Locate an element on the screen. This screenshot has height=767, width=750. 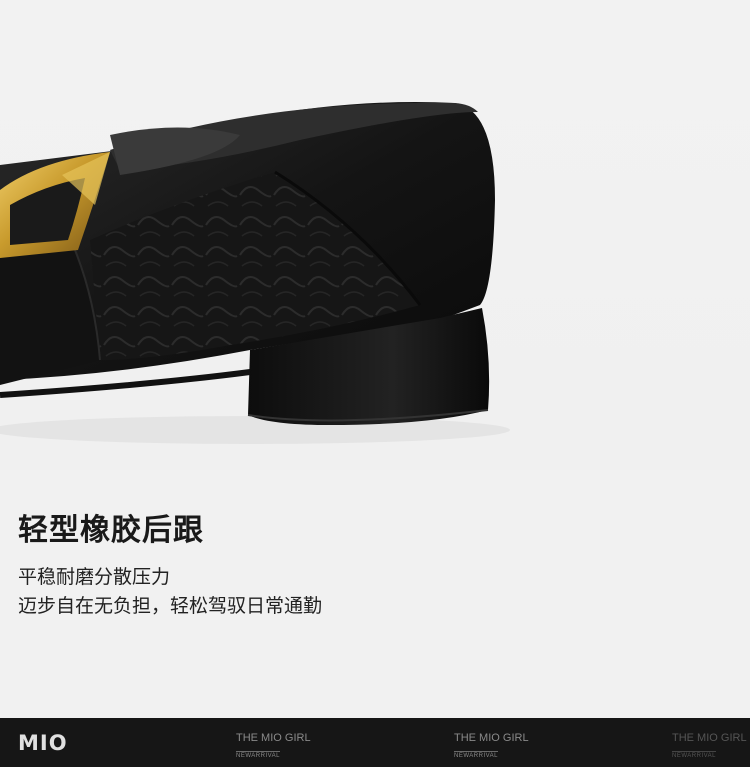
footer-tag-2: THE MIO GIRL NEWARRIVAL is located at coordinates (491, 747).